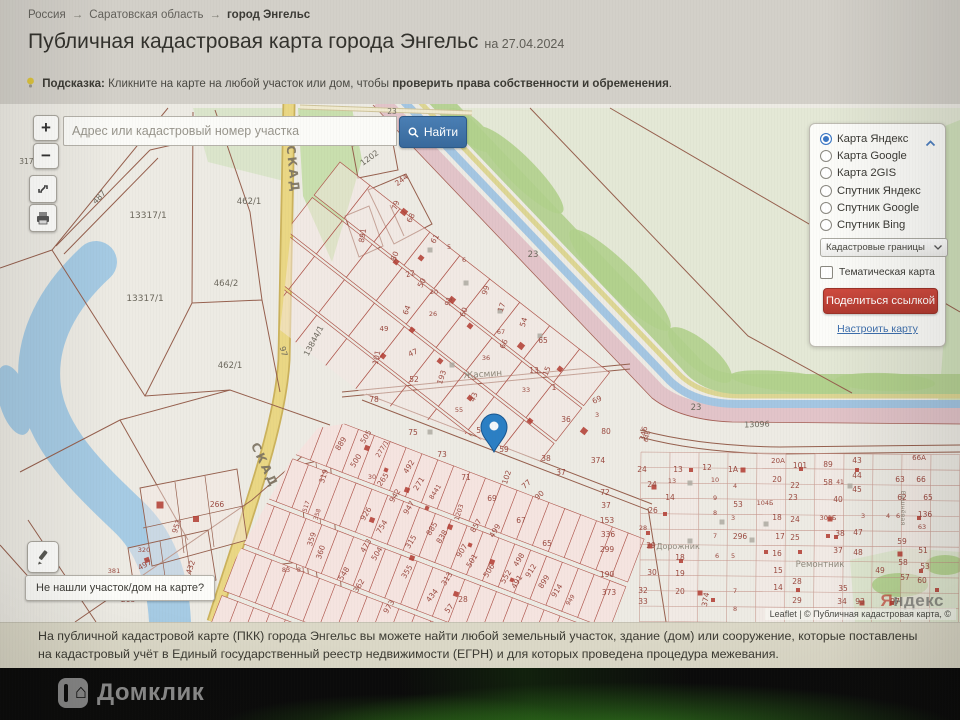  Describe the element at coordinates (843, 588) in the screenshot. I see `map-label: 35` at that location.